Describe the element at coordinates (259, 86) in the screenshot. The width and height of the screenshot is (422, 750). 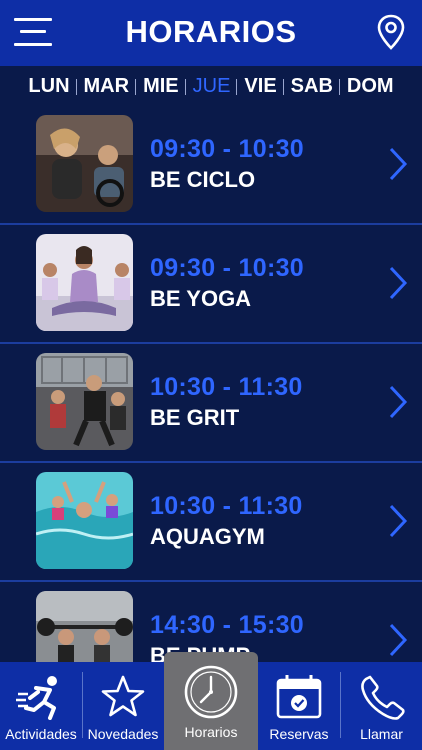
I see `day-tab-vie: VIE` at that location.